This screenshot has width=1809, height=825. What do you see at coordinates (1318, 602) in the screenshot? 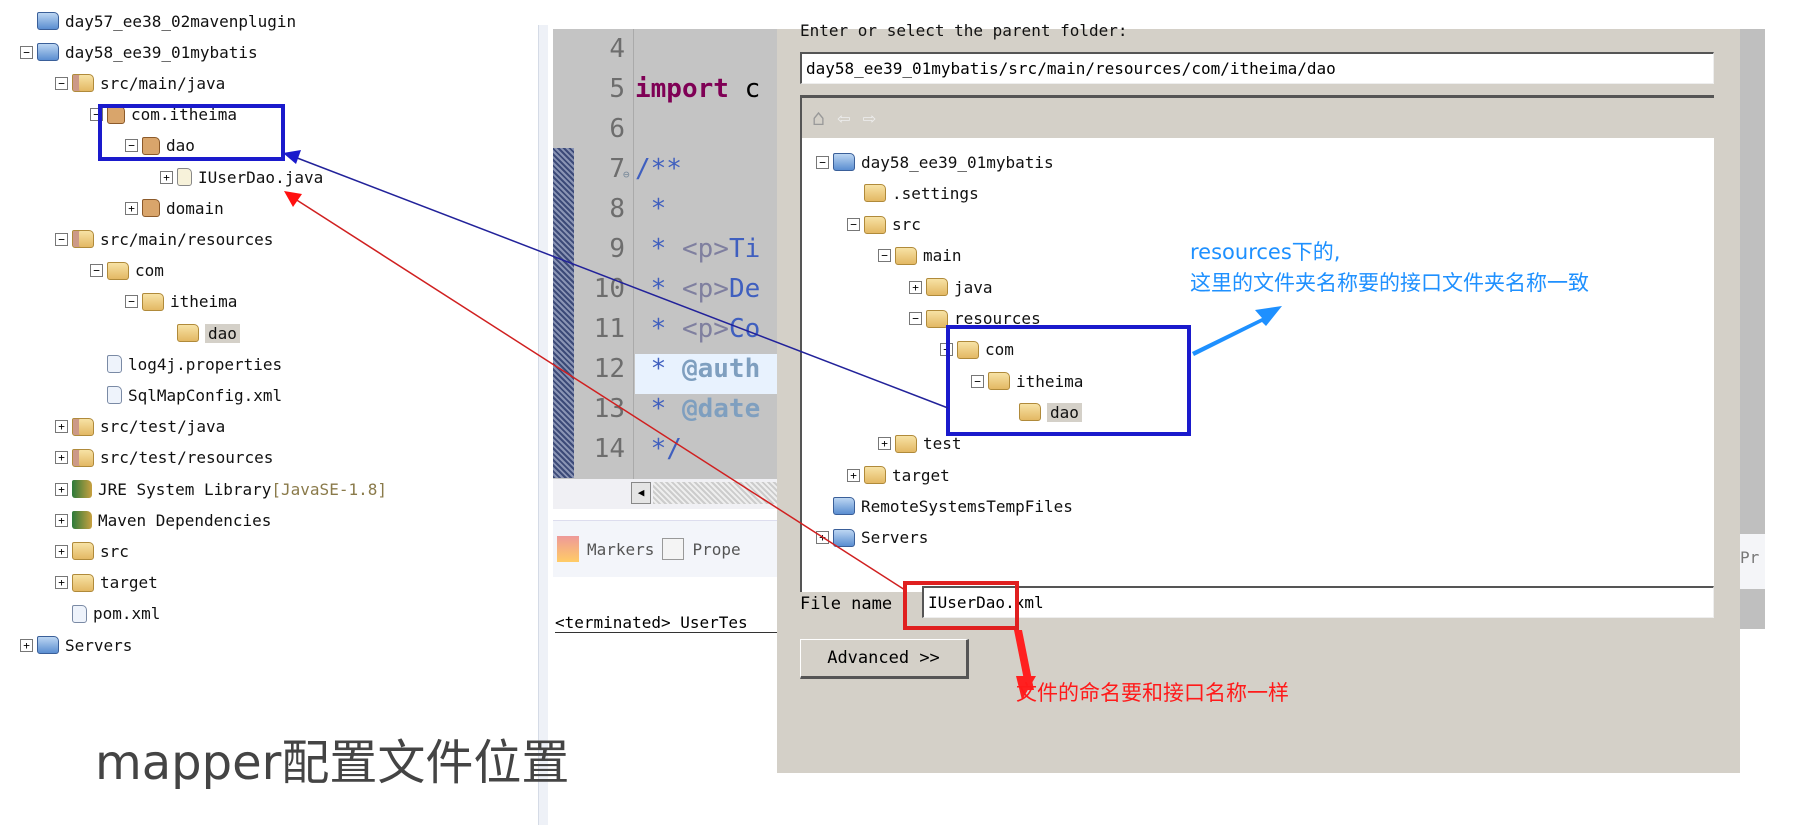
I see `file-name-input: IUserDao.xml` at bounding box center [1318, 602].